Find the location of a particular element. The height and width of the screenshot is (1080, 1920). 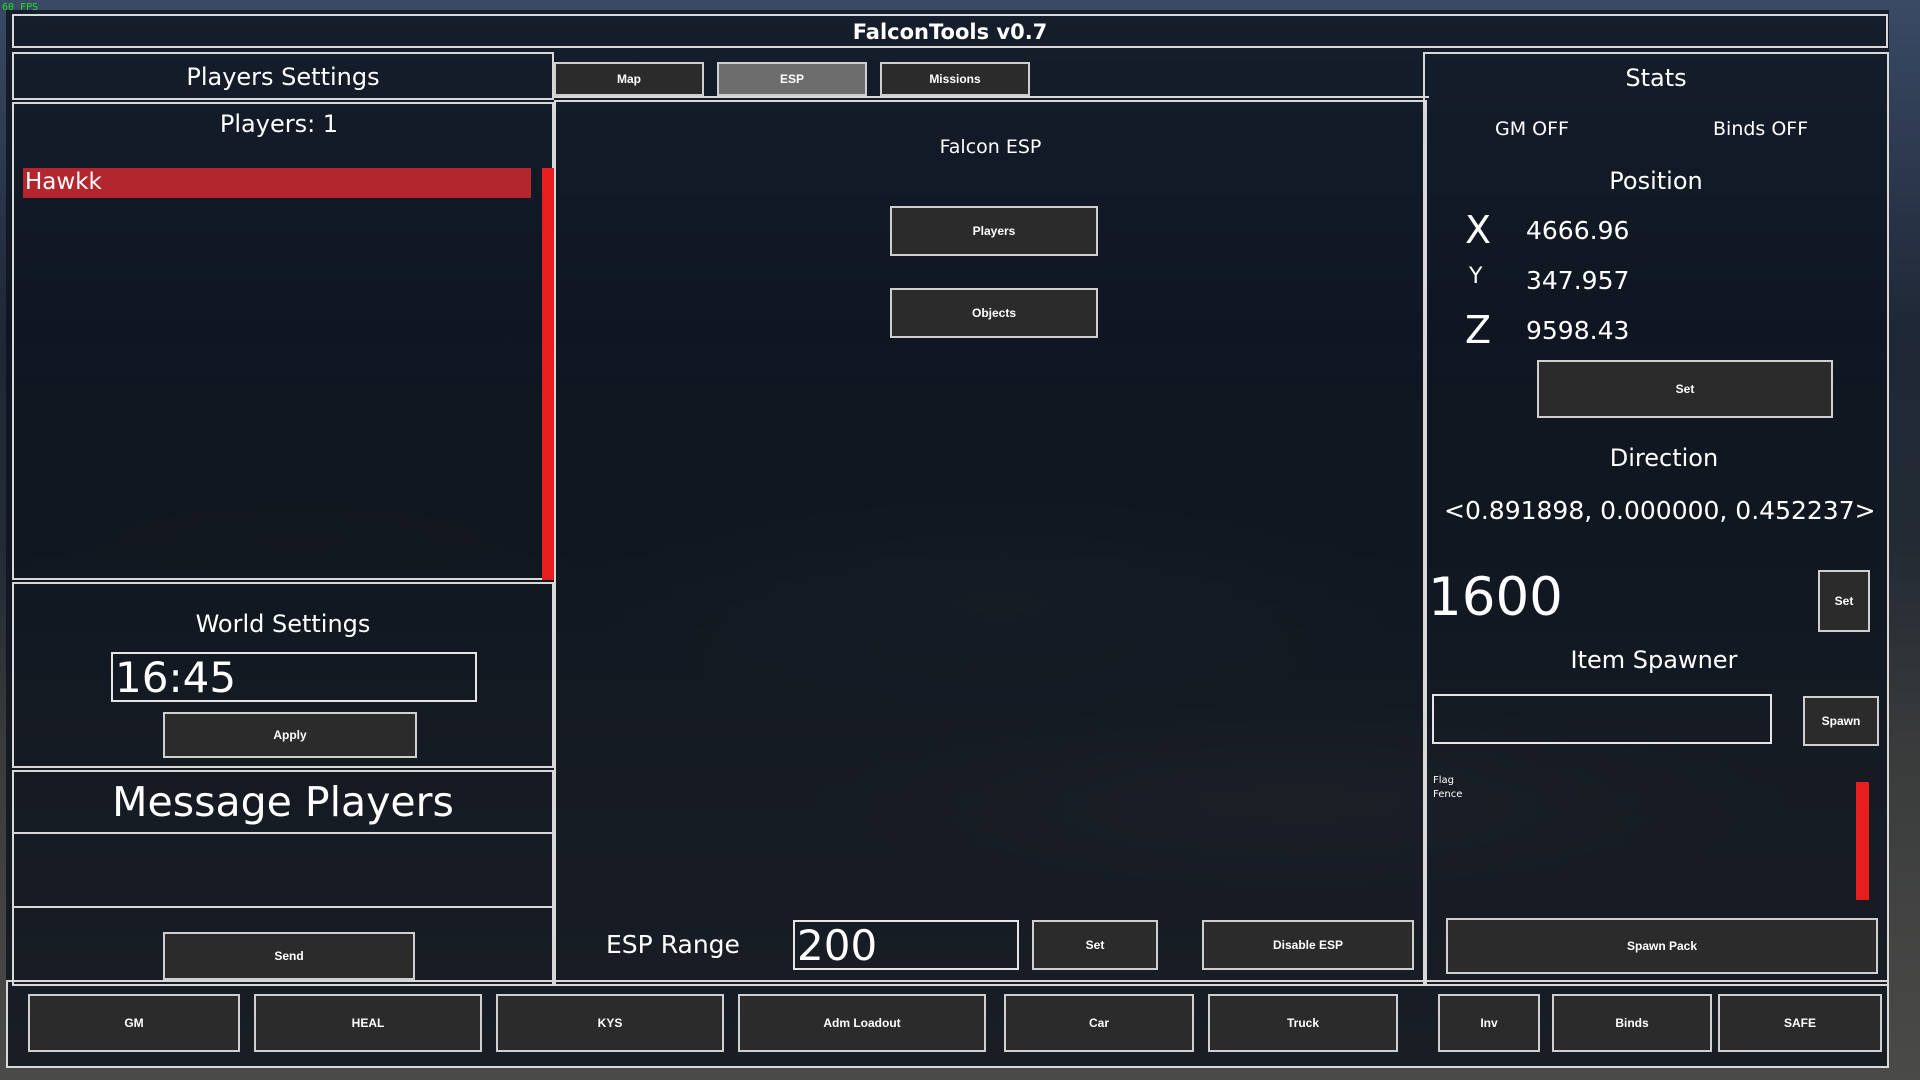

inv-button: Inv is located at coordinates (1489, 1023).